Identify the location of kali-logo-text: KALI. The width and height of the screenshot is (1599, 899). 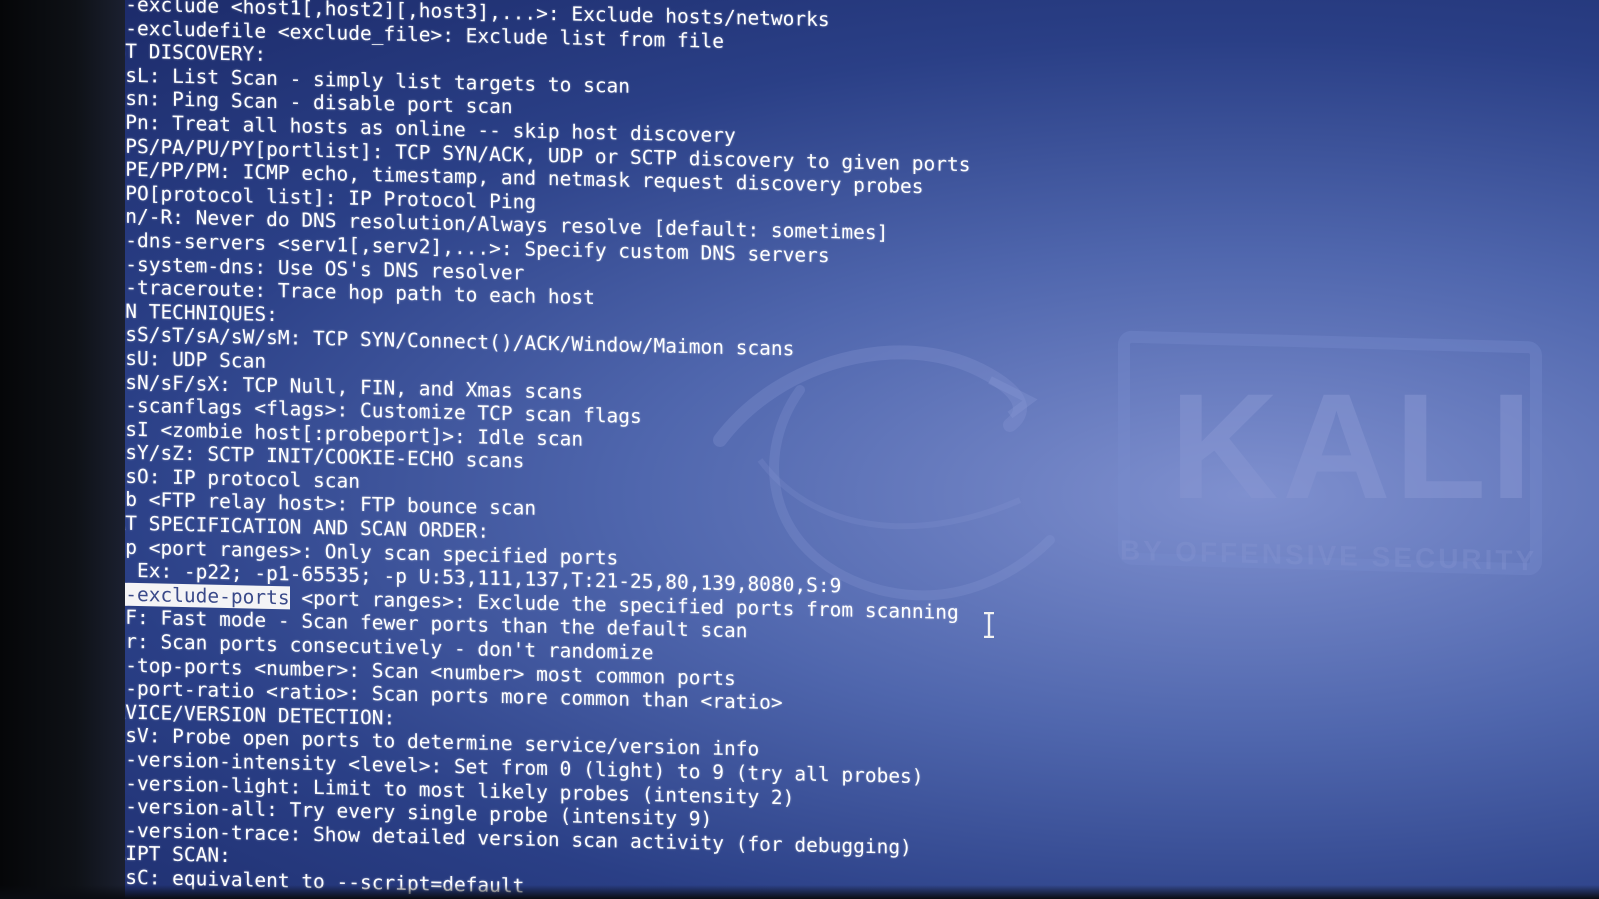
(1353, 446).